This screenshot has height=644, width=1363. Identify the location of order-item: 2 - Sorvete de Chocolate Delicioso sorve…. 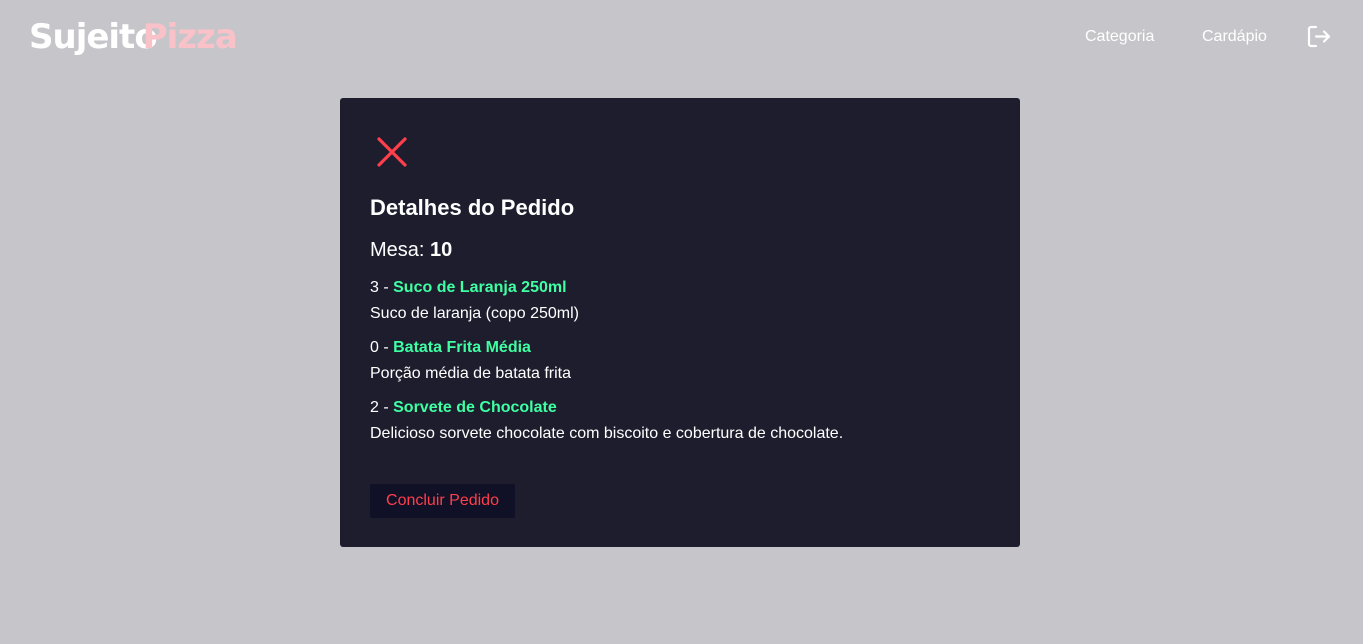
(680, 421).